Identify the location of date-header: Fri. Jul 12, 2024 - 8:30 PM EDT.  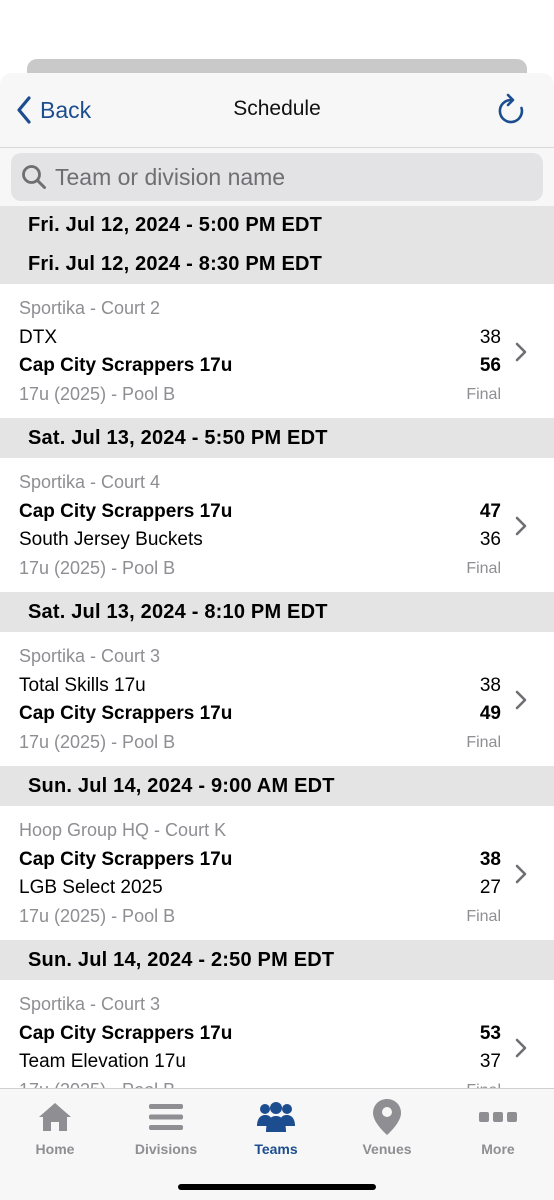
(277, 264).